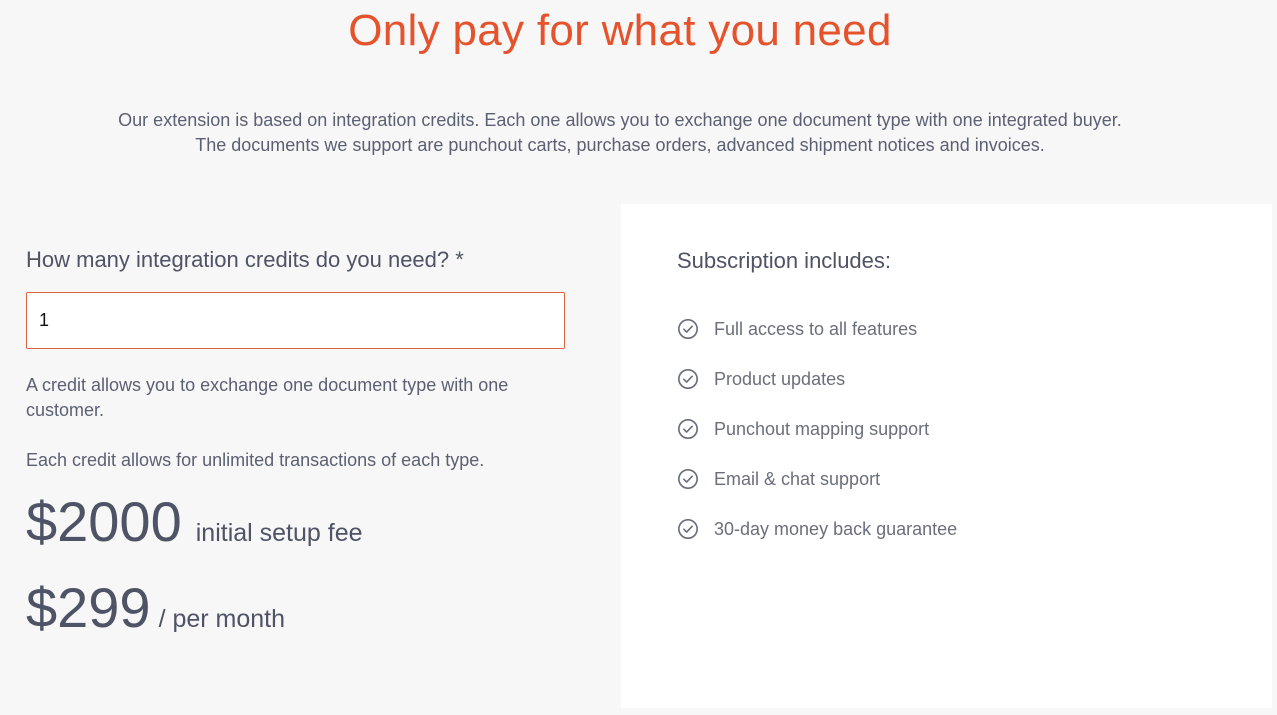 The image size is (1277, 715). Describe the element at coordinates (836, 528) in the screenshot. I see `feature-label: 30-day money back guarantee` at that location.